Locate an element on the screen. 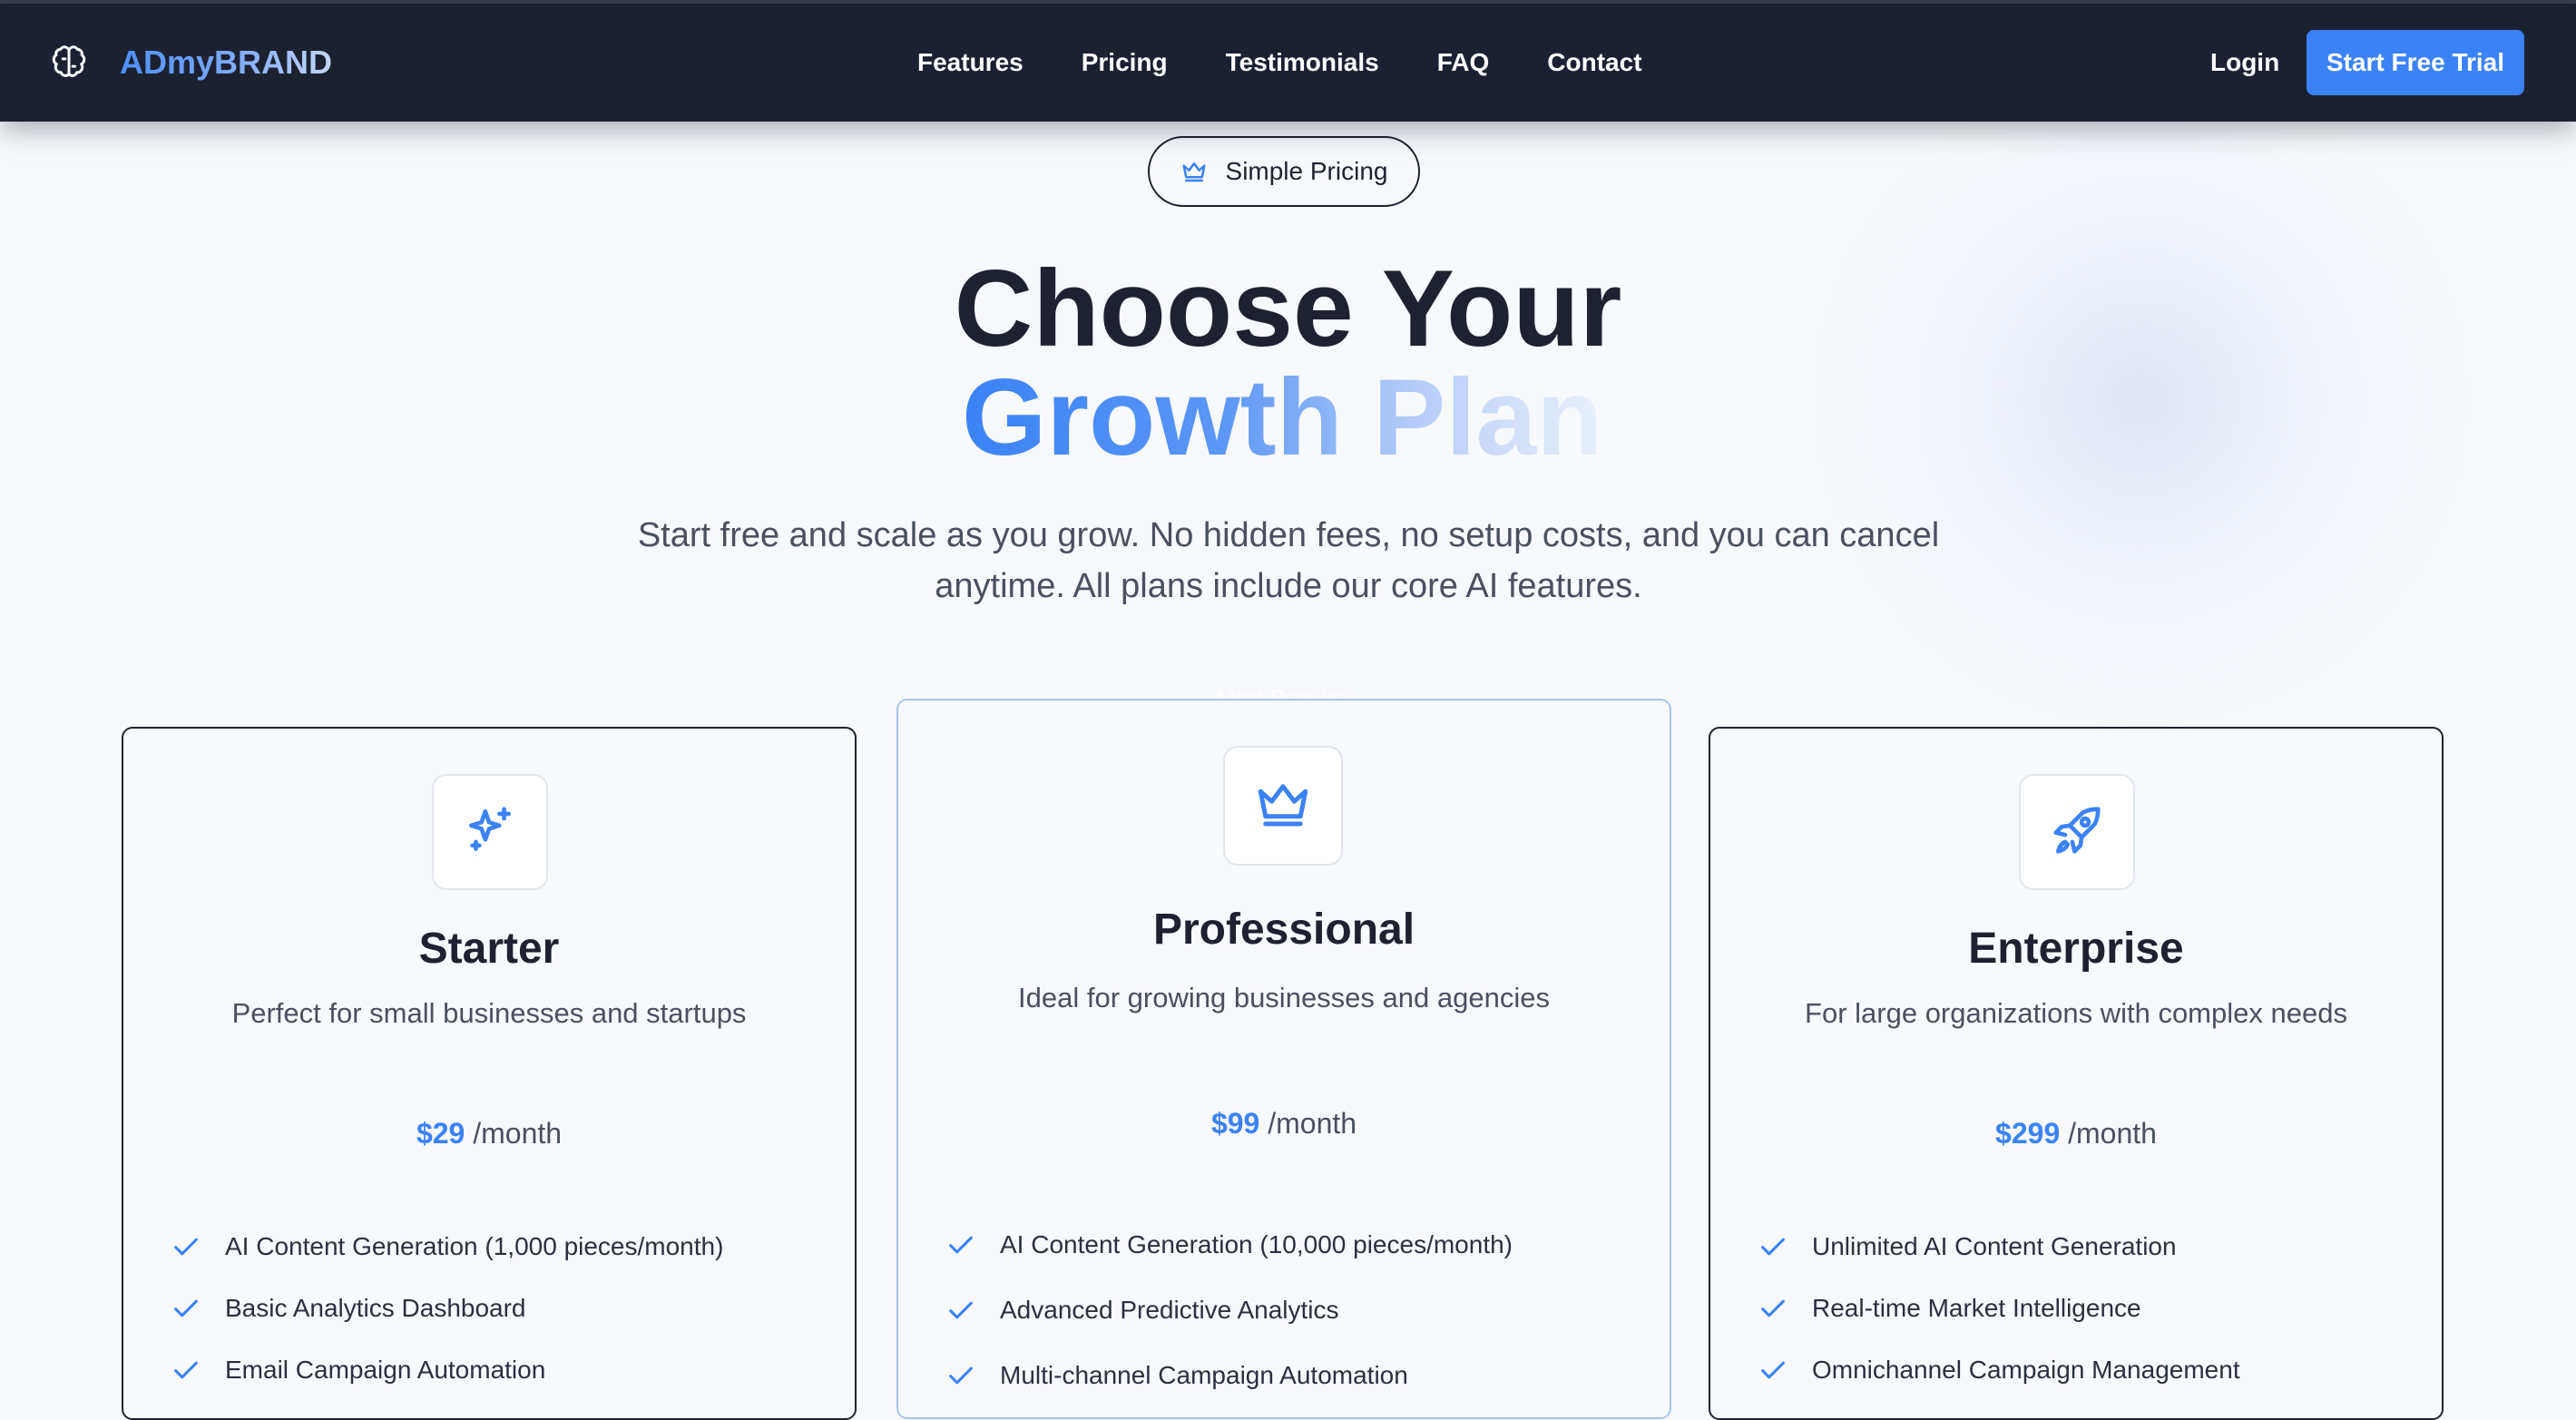 This screenshot has width=2576, height=1420. feature-item: Advanced Predictive Analytics is located at coordinates (1298, 1310).